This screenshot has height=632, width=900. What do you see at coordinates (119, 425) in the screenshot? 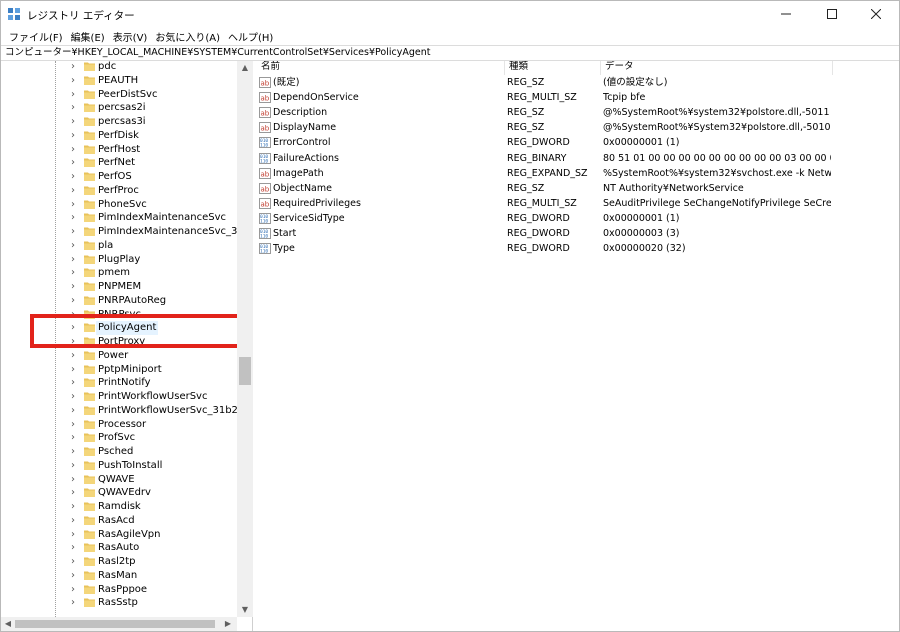
I see `tree-item-processor: › Processor` at bounding box center [119, 425].